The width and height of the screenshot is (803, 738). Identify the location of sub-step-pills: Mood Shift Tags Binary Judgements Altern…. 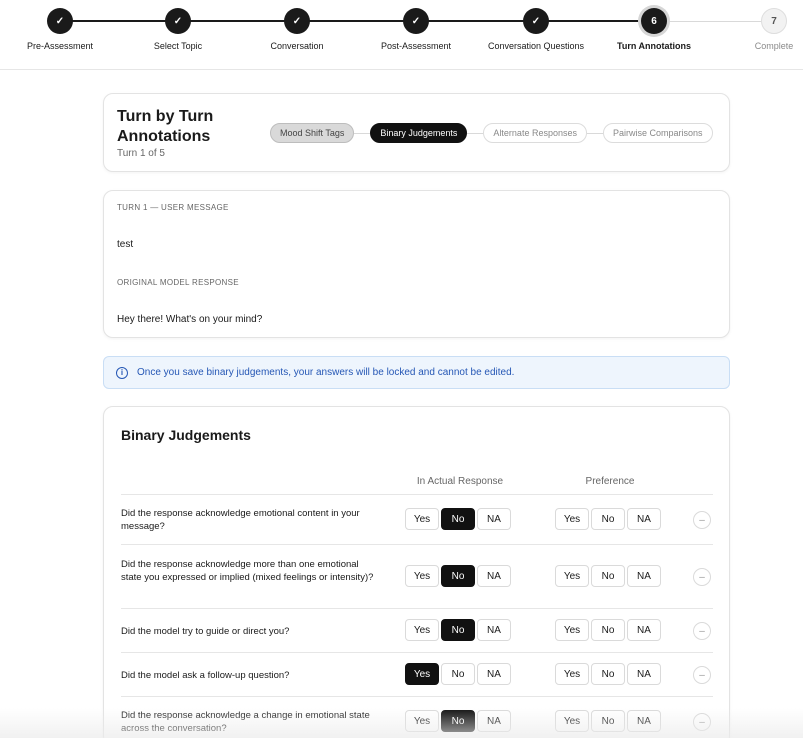
(491, 133).